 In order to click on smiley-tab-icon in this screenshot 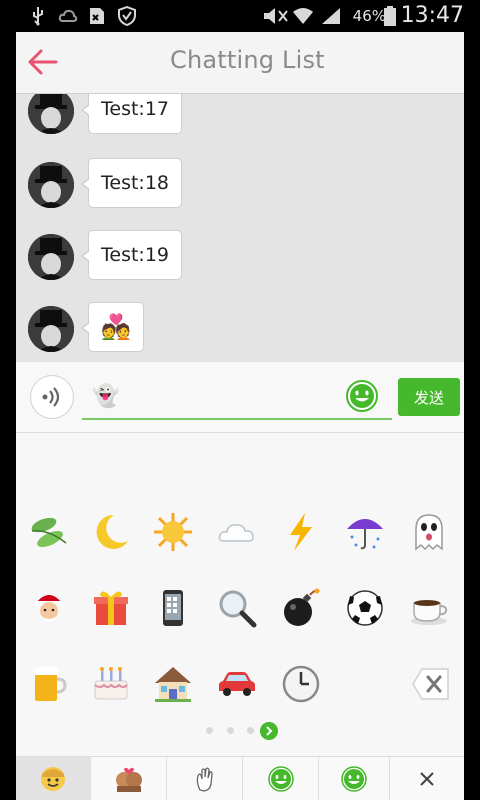, I will do `click(53, 779)`.